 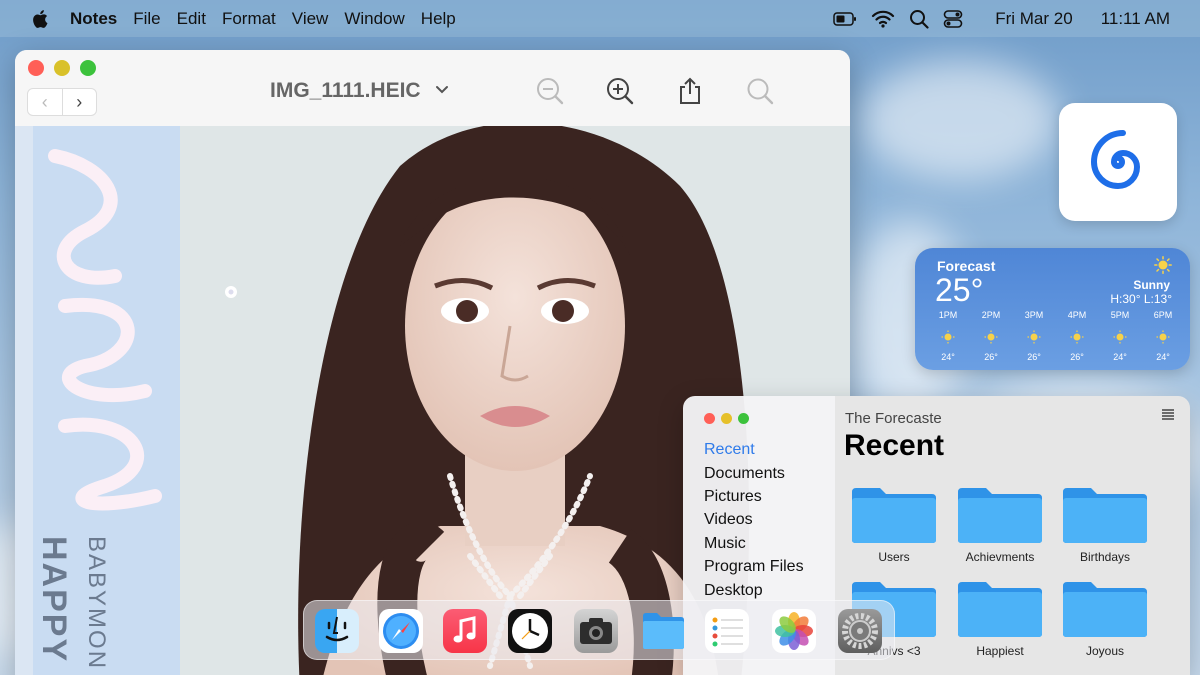 What do you see at coordinates (733, 497) in the screenshot?
I see `sidebar-item-pictures: Pictures` at bounding box center [733, 497].